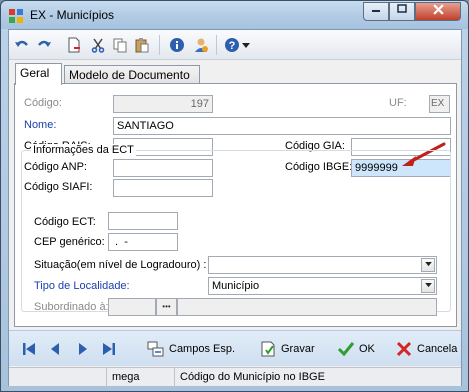 The width and height of the screenshot is (469, 392). I want to click on ect-group-title: Informações da ECT, so click(83, 150).